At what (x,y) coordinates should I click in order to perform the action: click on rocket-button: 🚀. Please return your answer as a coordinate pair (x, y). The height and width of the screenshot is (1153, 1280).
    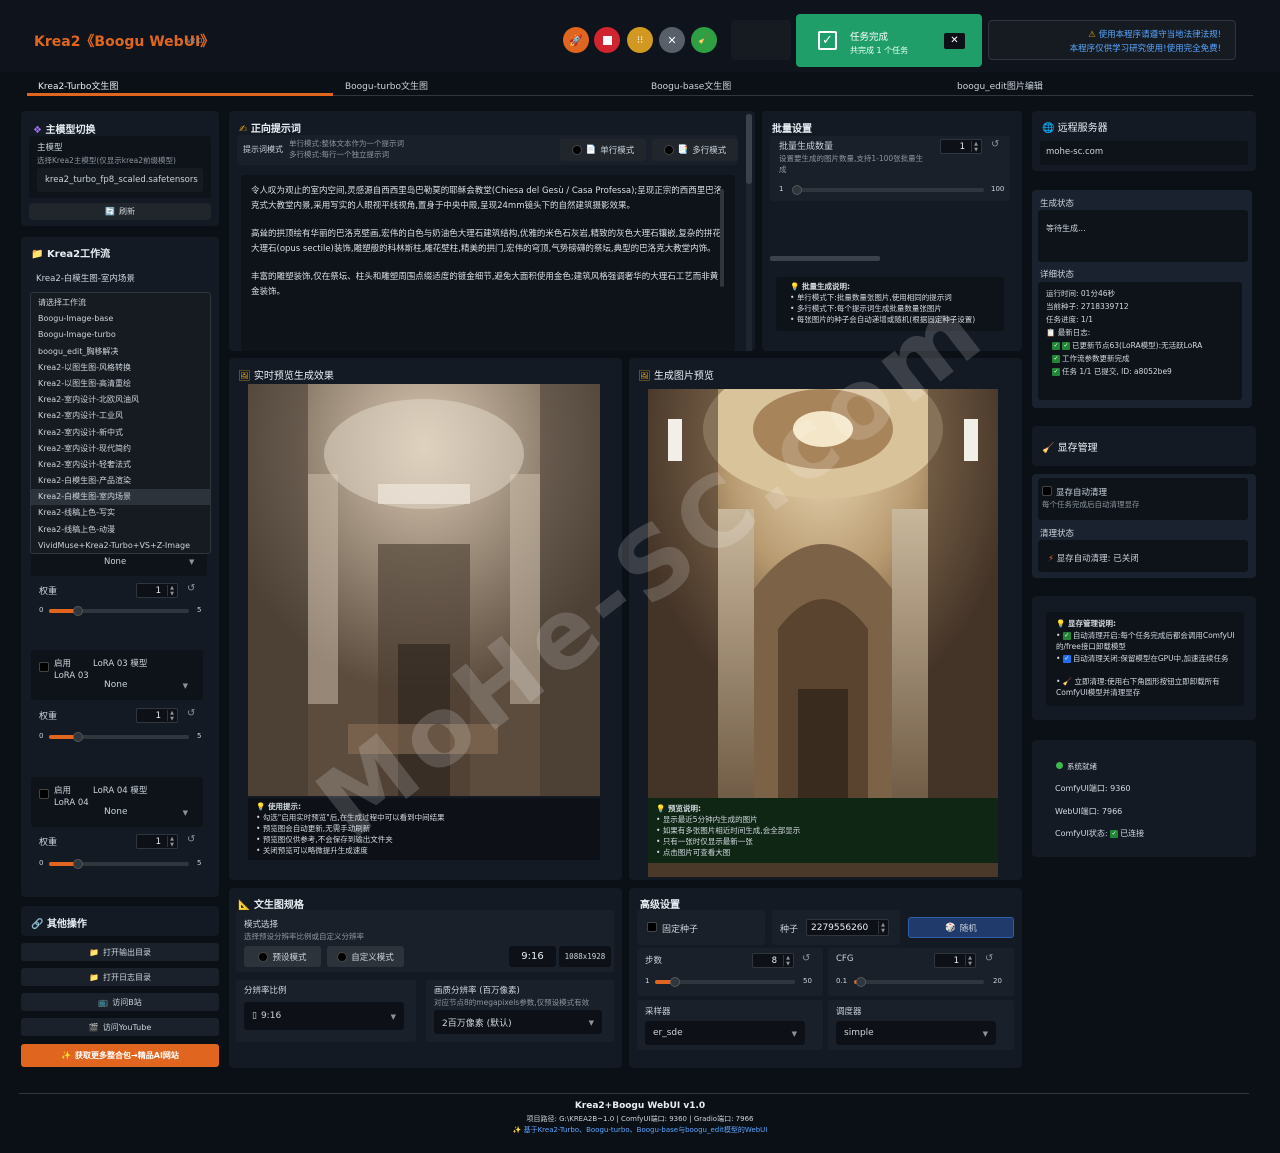
    Looking at the image, I should click on (576, 40).